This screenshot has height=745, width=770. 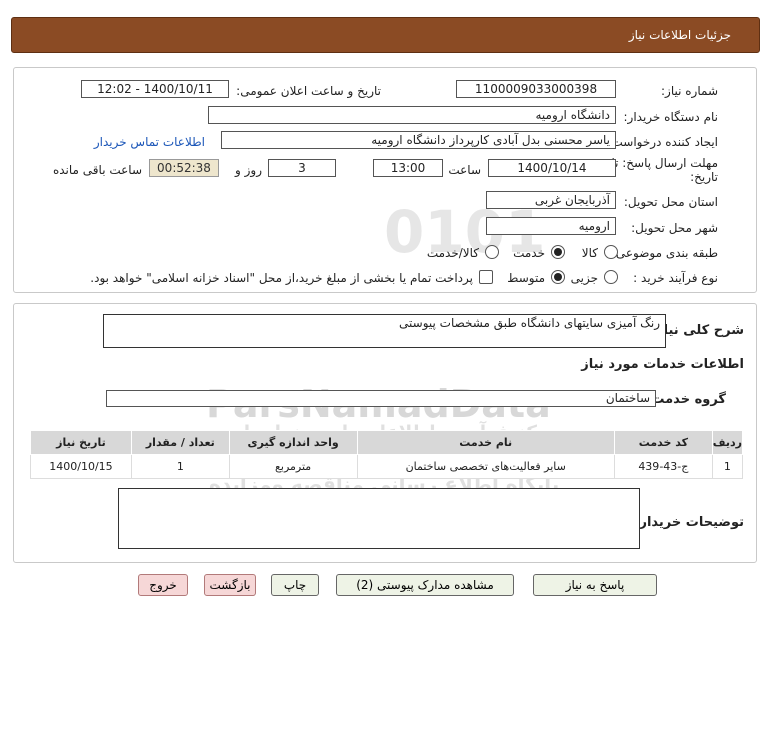 What do you see at coordinates (97, 170) in the screenshot?
I see `remaining-label: ساعت باقی مانده` at bounding box center [97, 170].